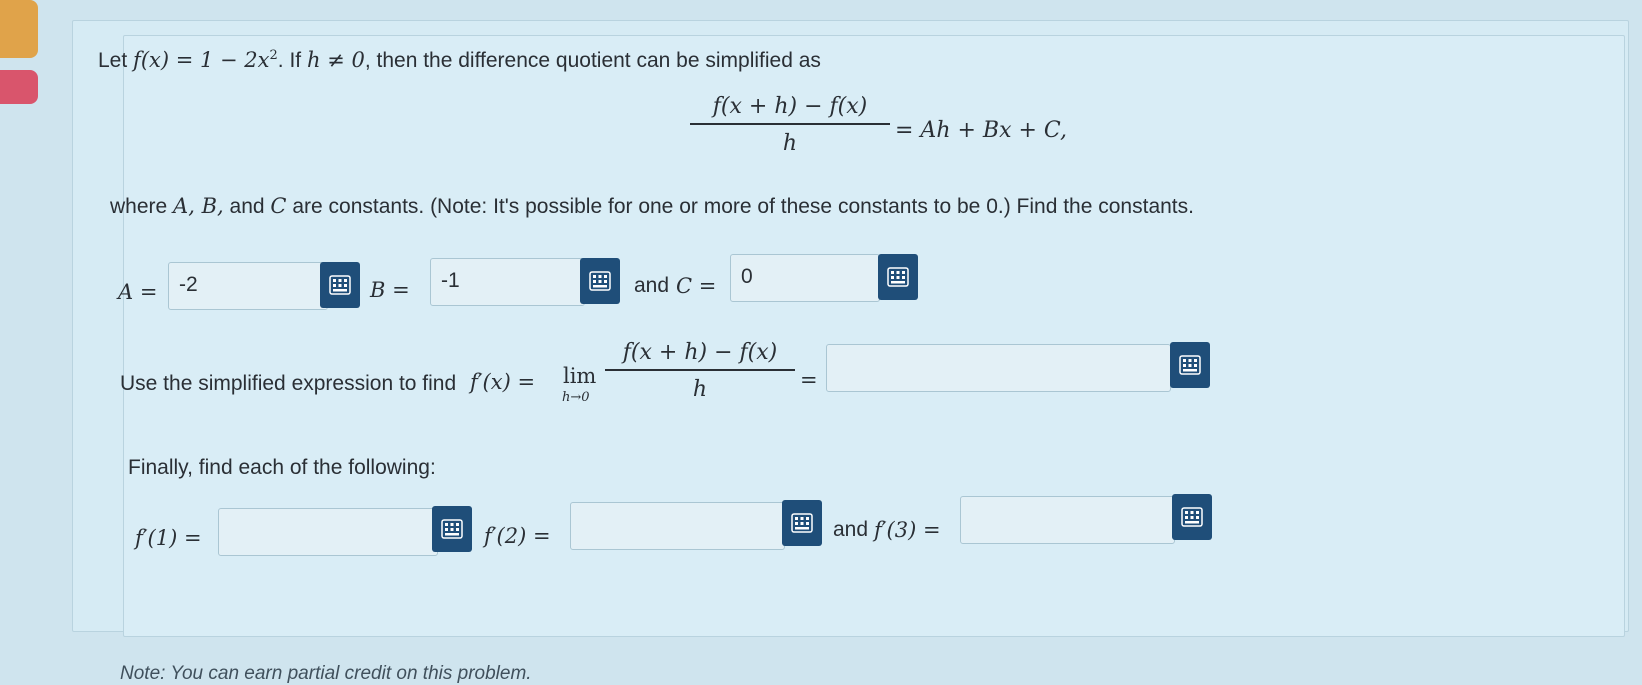 The width and height of the screenshot is (1642, 685). Describe the element at coordinates (809, 380) in the screenshot. I see `derivative-equals: =` at that location.